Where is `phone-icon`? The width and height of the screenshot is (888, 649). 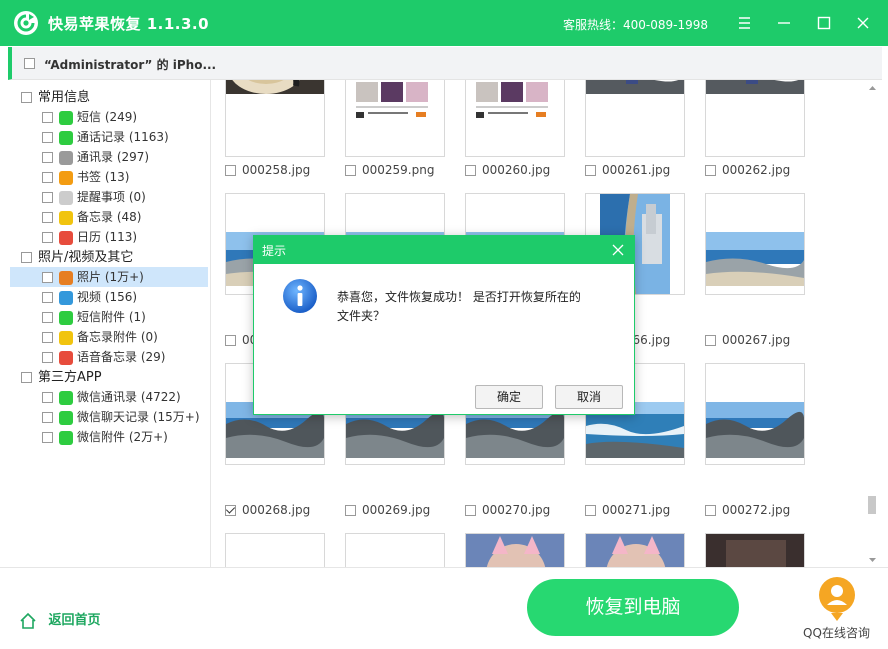 phone-icon is located at coordinates (66, 137).